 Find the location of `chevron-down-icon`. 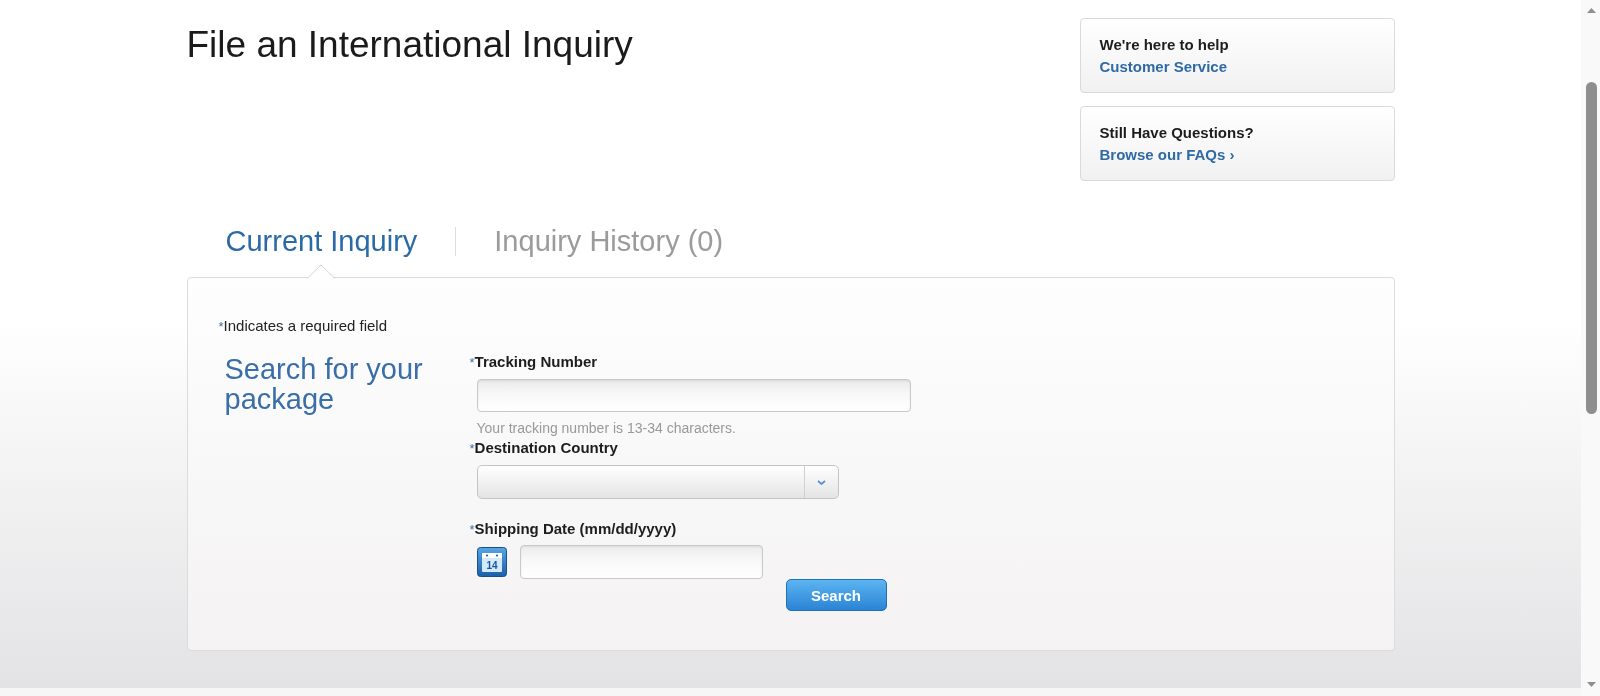

chevron-down-icon is located at coordinates (821, 482).